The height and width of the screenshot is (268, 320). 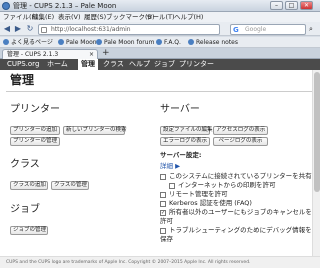 I want to click on minimize-button: –, so click(x=276, y=5).